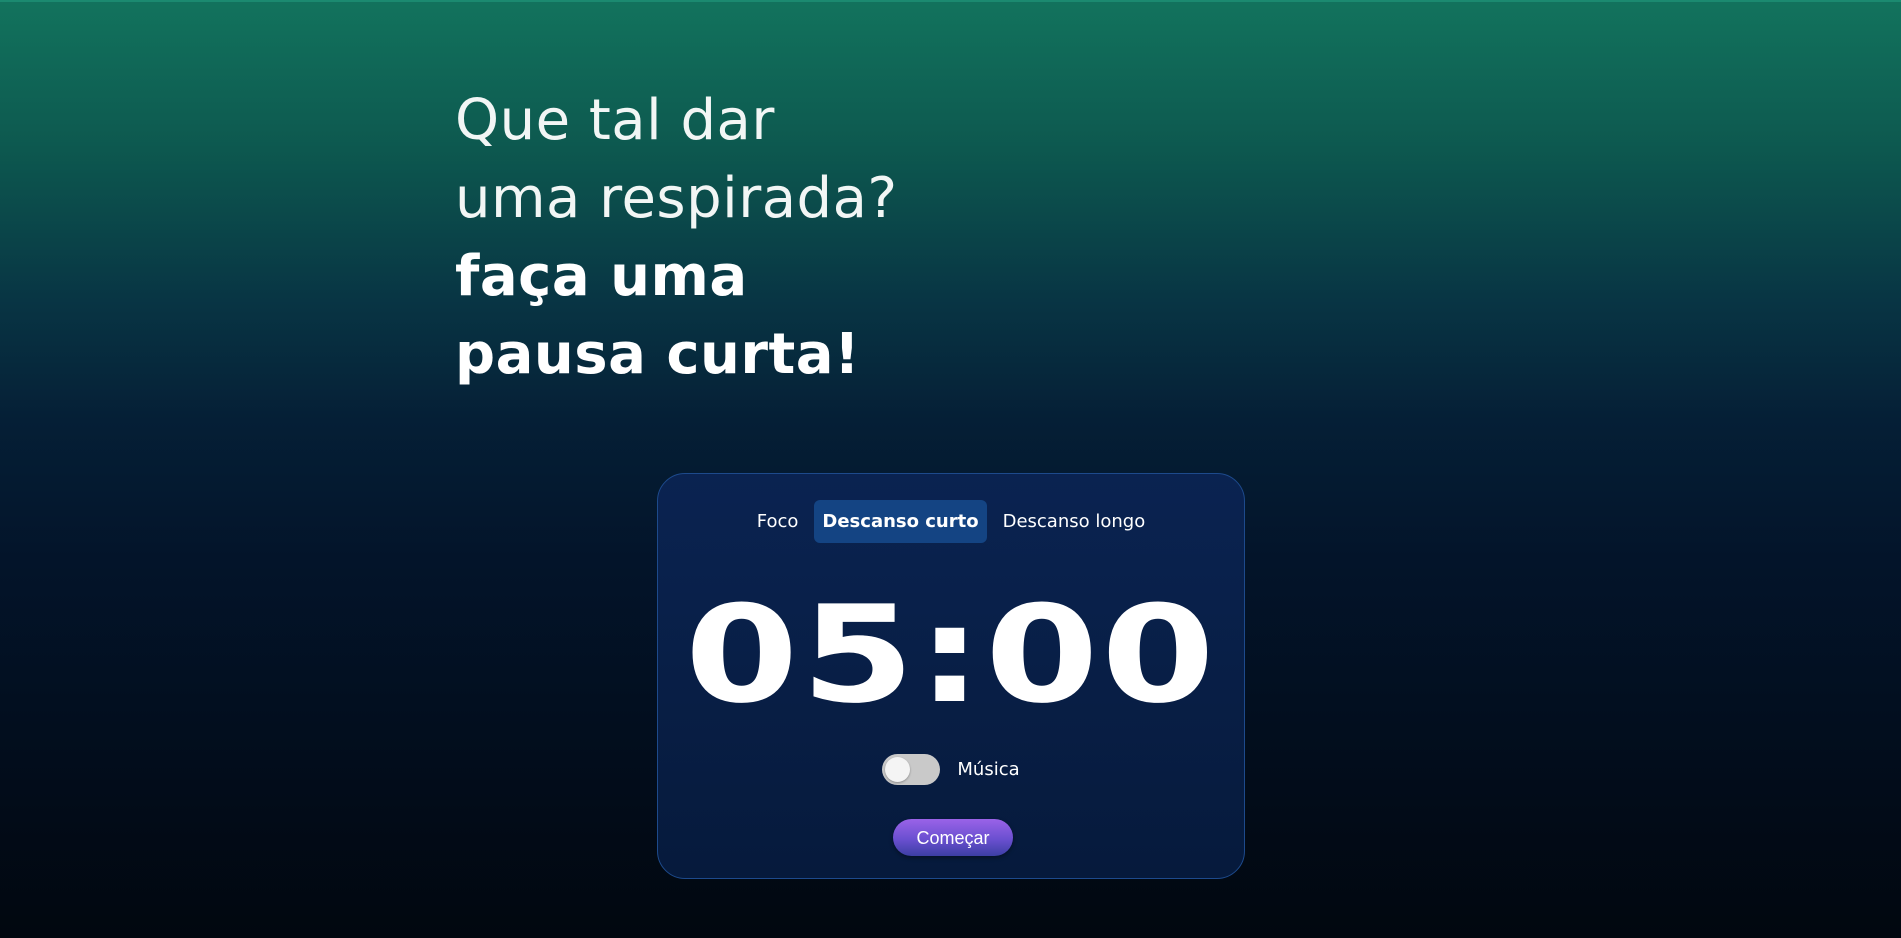 Image resolution: width=1901 pixels, height=938 pixels. What do you see at coordinates (676, 198) in the screenshot?
I see `headline-line-2: uma respirada?` at bounding box center [676, 198].